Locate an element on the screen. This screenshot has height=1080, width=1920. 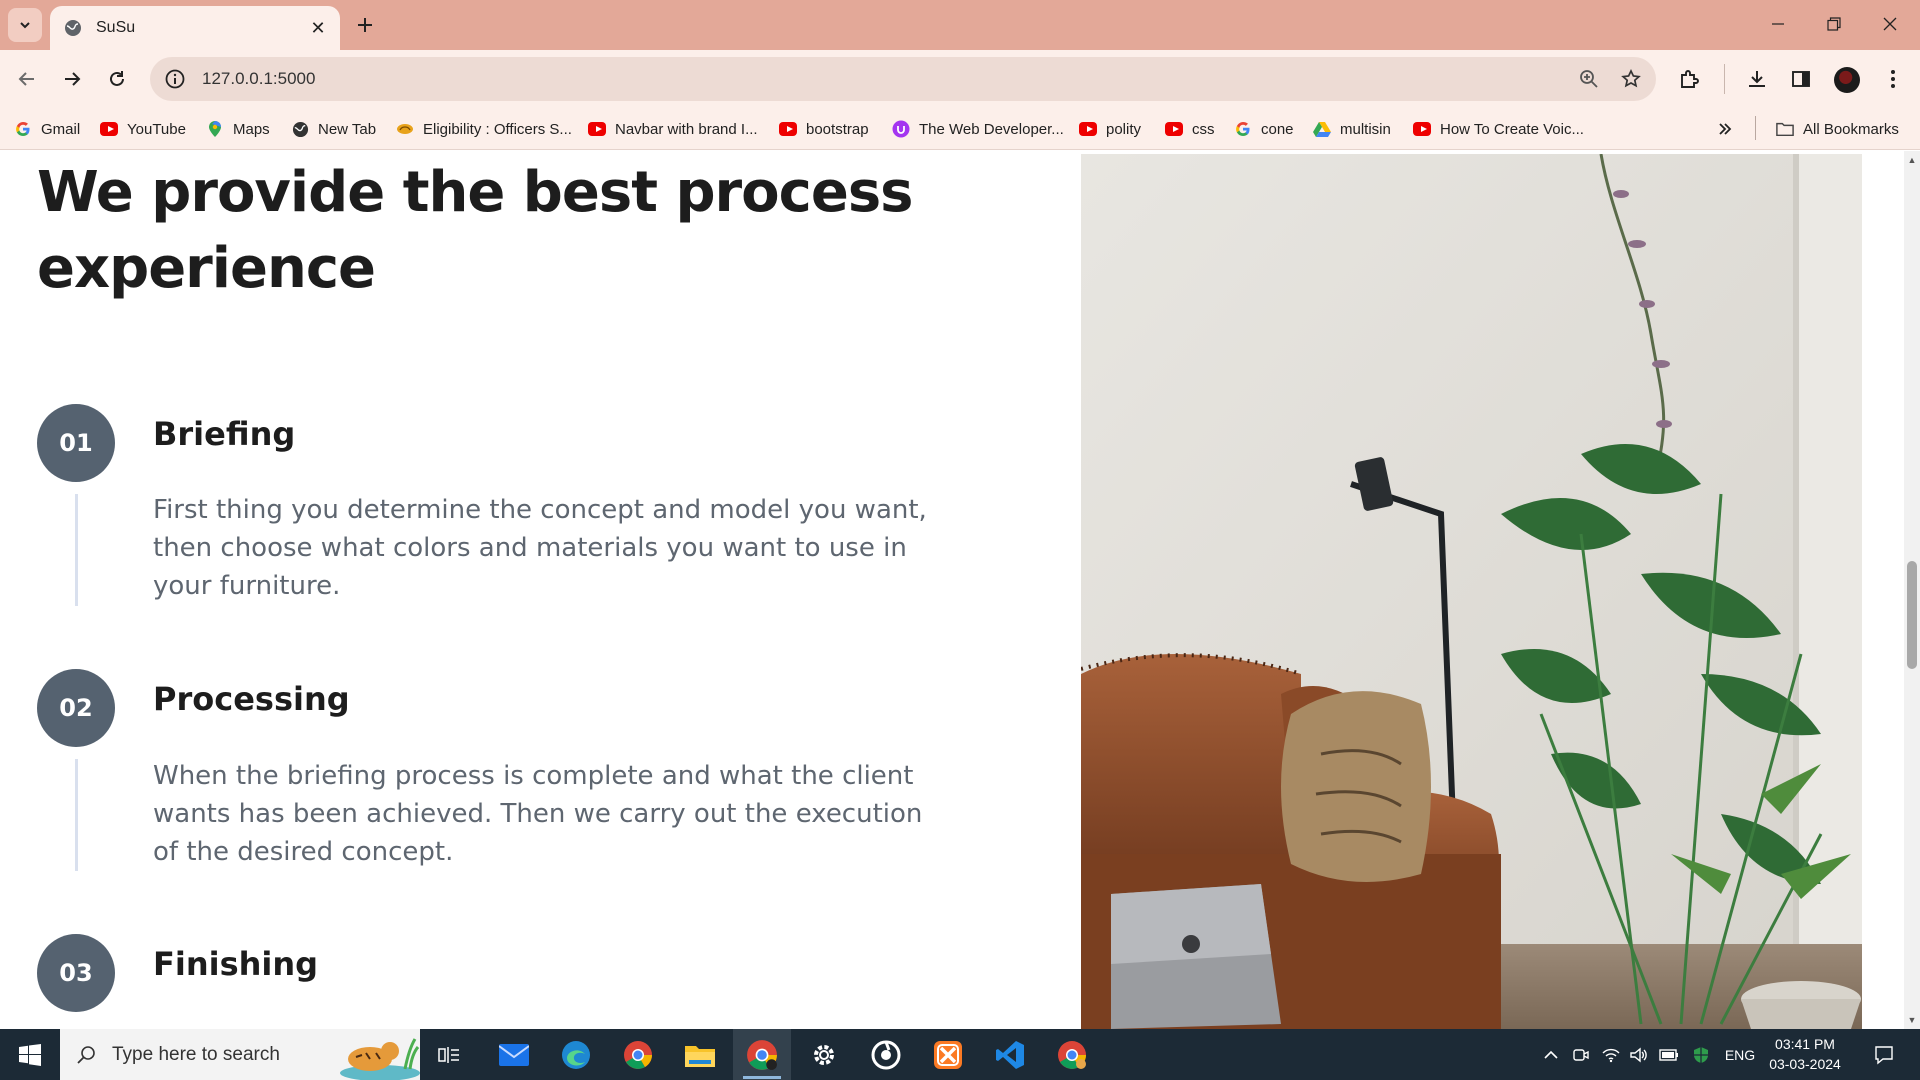
address-bar: 127.0.0.1:5000 is located at coordinates (903, 79).